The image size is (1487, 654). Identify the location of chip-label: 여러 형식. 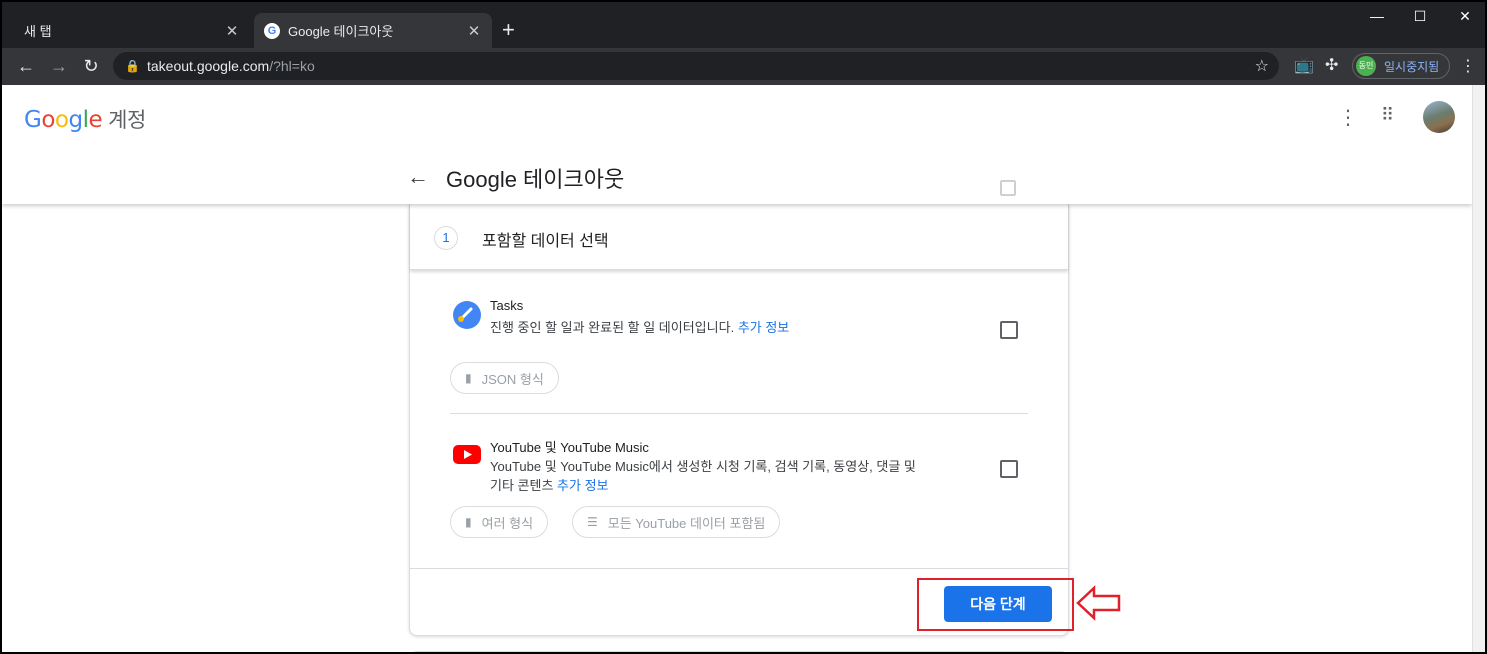
(507, 523).